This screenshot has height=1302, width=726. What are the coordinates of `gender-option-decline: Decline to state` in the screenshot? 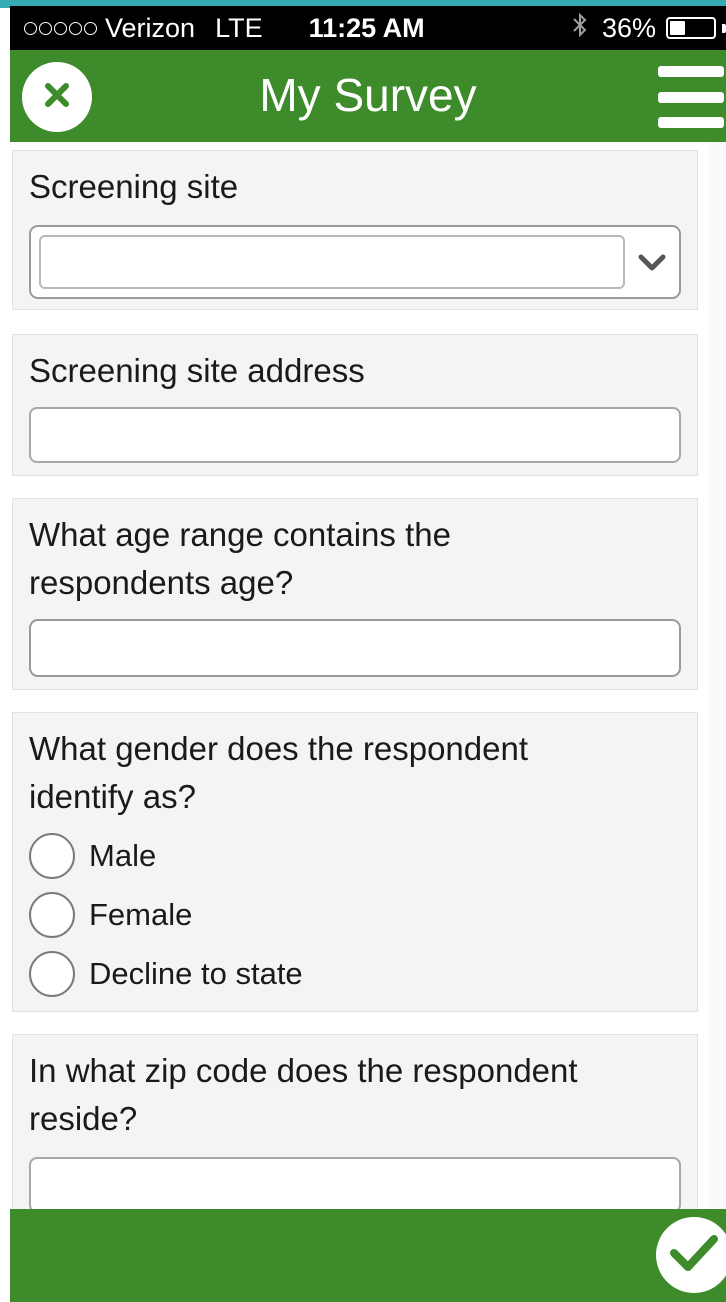 It's located at (166, 974).